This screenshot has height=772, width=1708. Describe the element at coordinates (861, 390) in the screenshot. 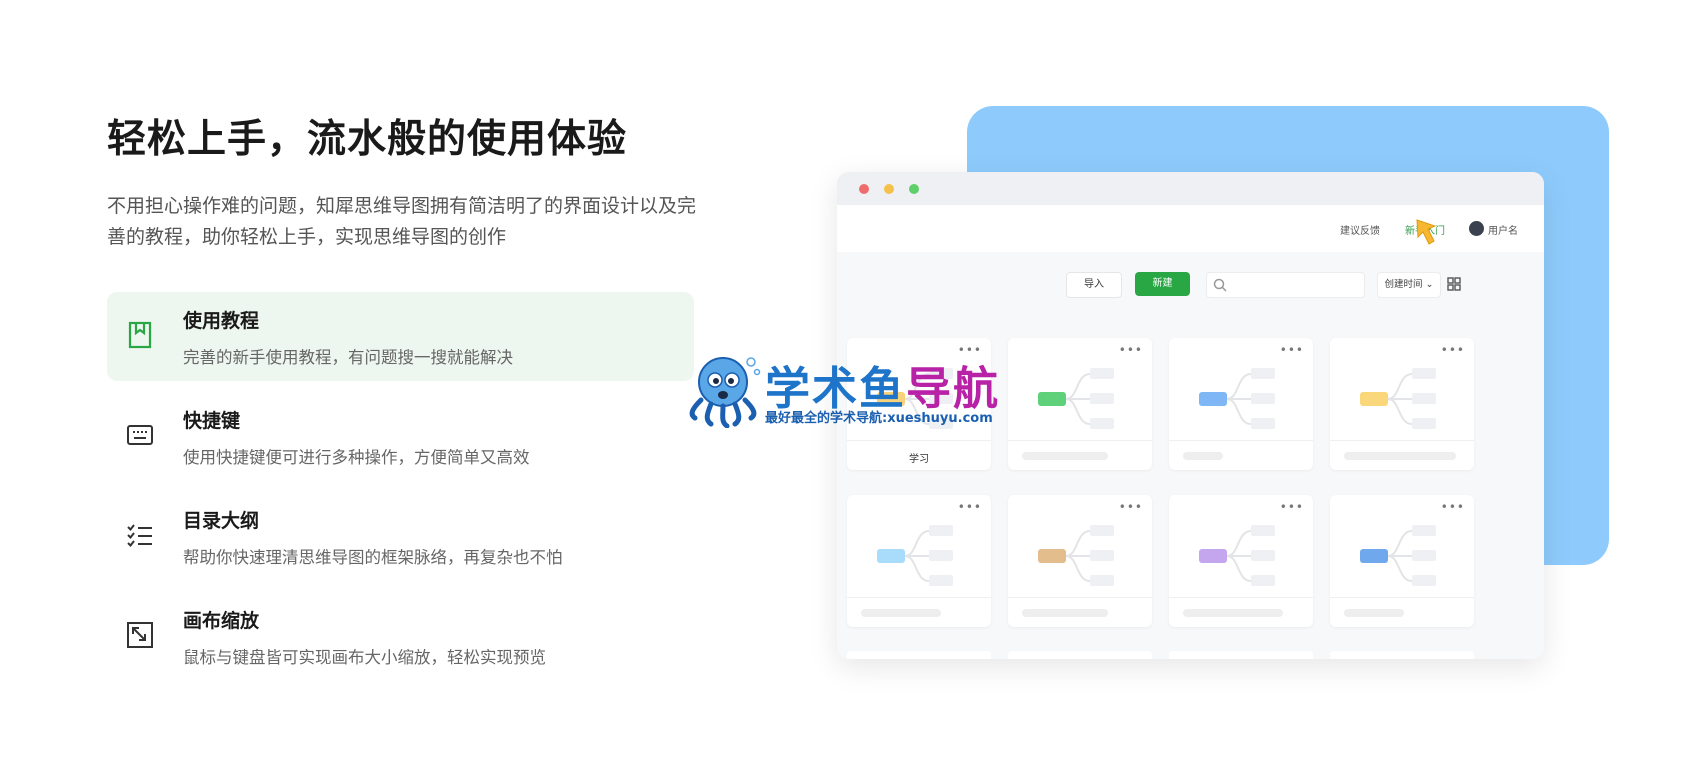

I see `watermark-logo: 学术鱼导航 最好最全的学术导航:xueshuyu.com` at that location.